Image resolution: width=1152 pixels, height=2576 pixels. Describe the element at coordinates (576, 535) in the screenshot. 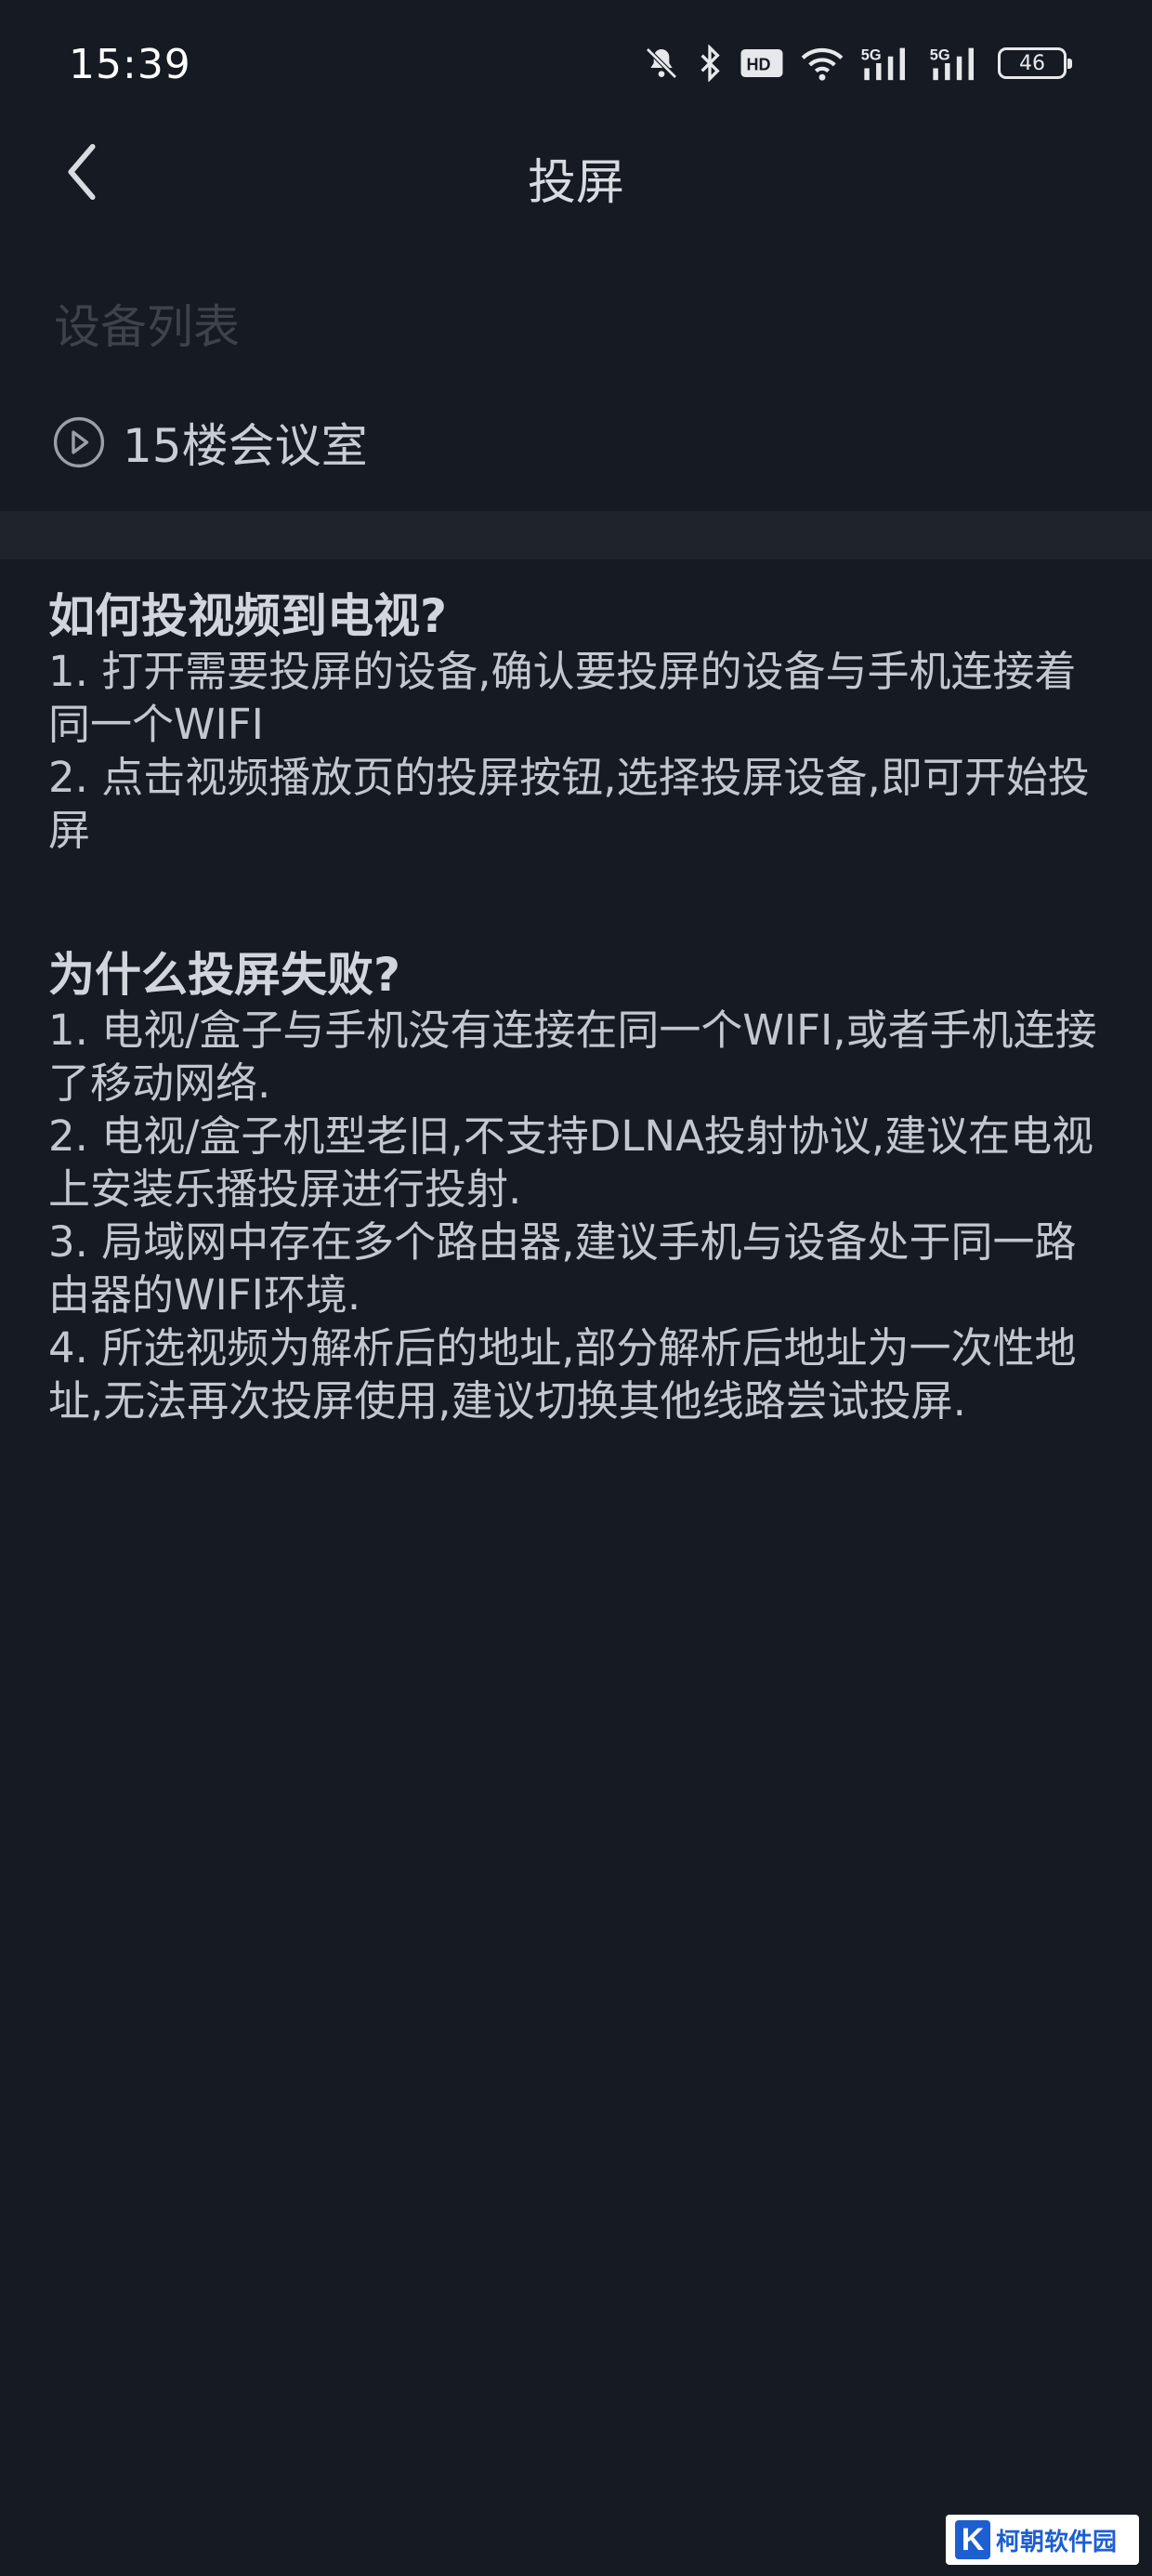

I see `section-divider` at that location.